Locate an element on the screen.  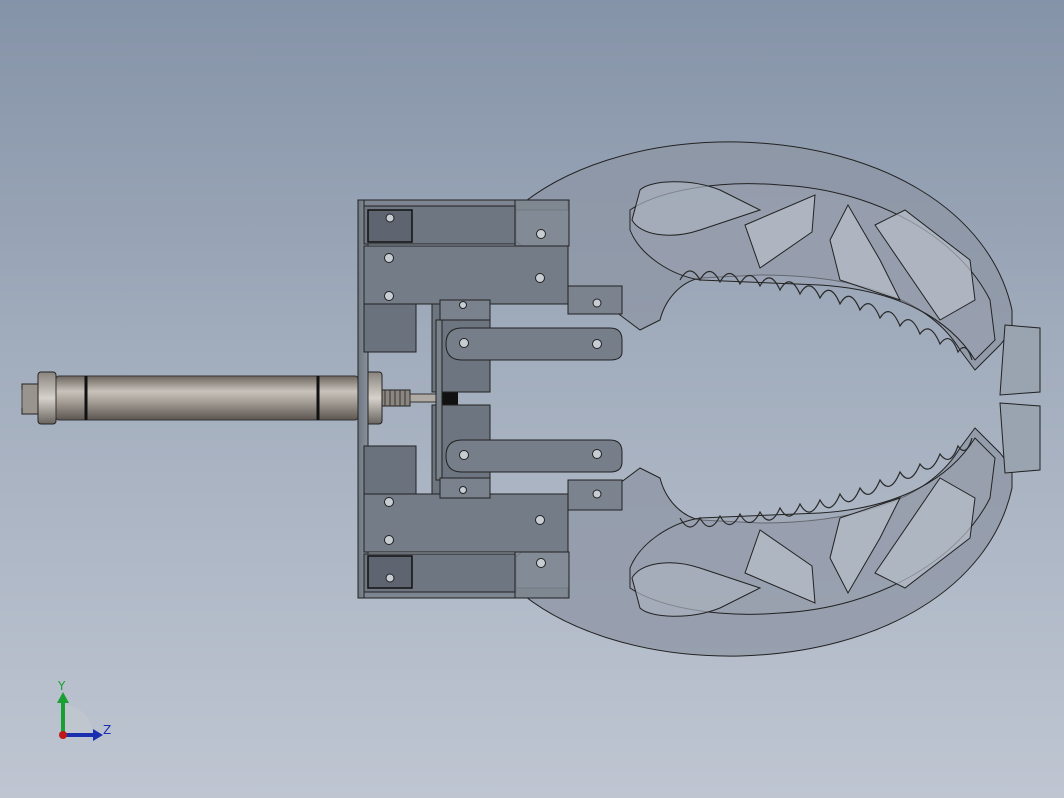
cylinder is located at coordinates (239, 398).